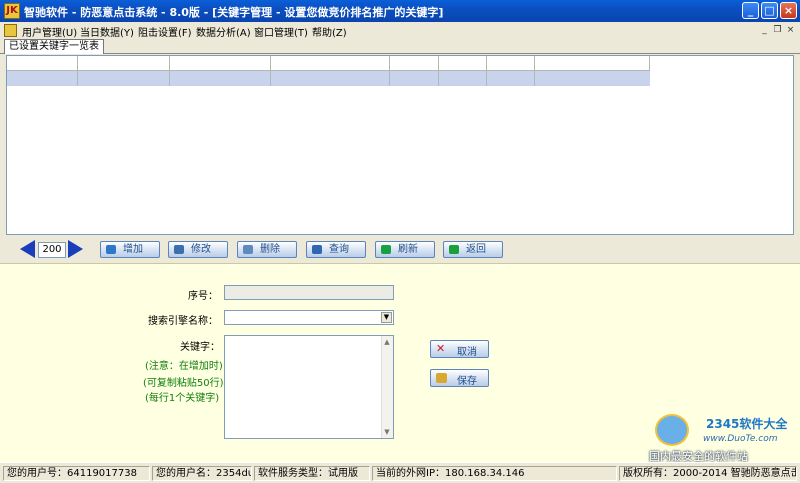 The height and width of the screenshot is (483, 800). I want to click on menu-block-settings: 阻击设置(F), so click(165, 31).